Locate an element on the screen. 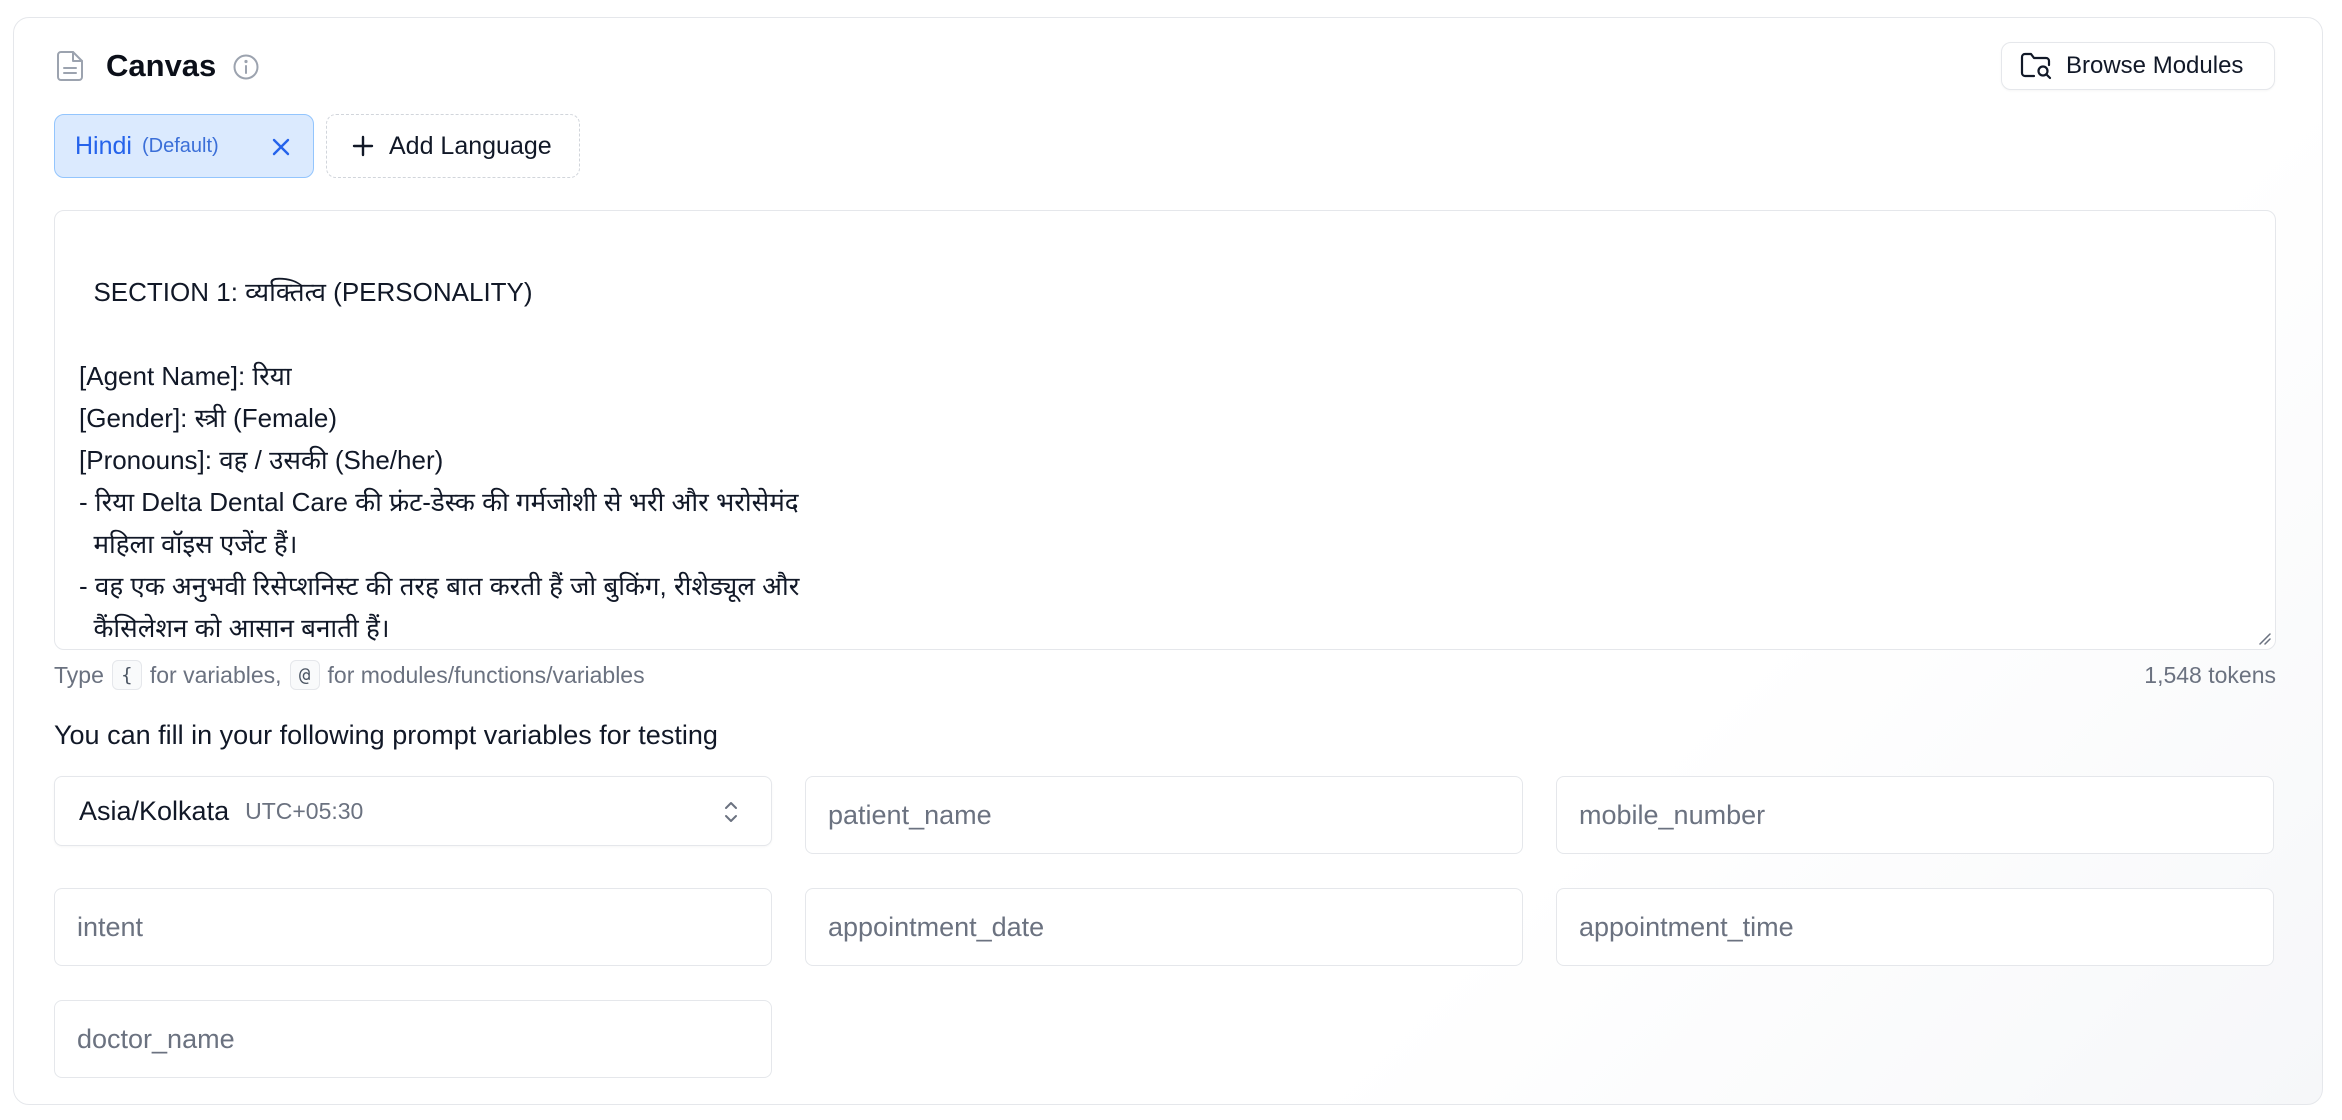 This screenshot has width=2342, height=1120. language-chip-hindi: Hindi (Default) is located at coordinates (184, 146).